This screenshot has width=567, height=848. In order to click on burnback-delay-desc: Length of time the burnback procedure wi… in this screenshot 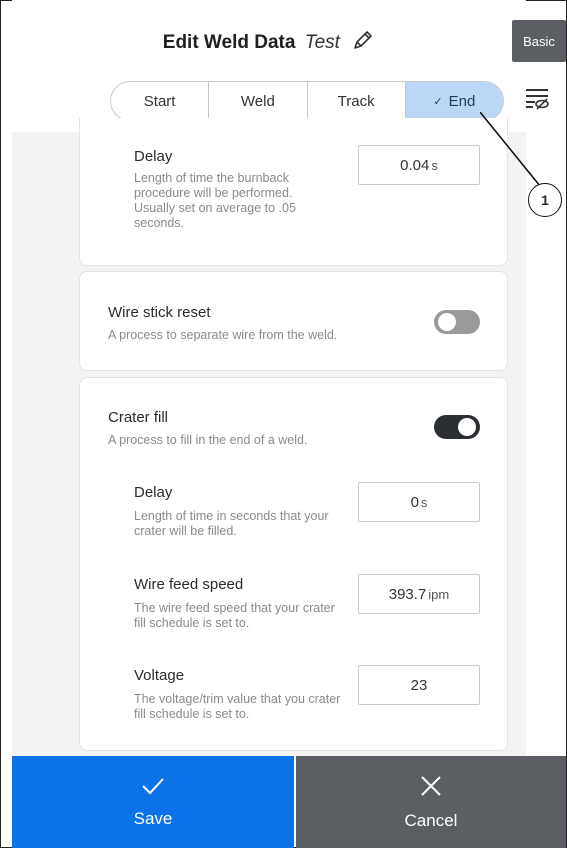, I will do `click(215, 200)`.